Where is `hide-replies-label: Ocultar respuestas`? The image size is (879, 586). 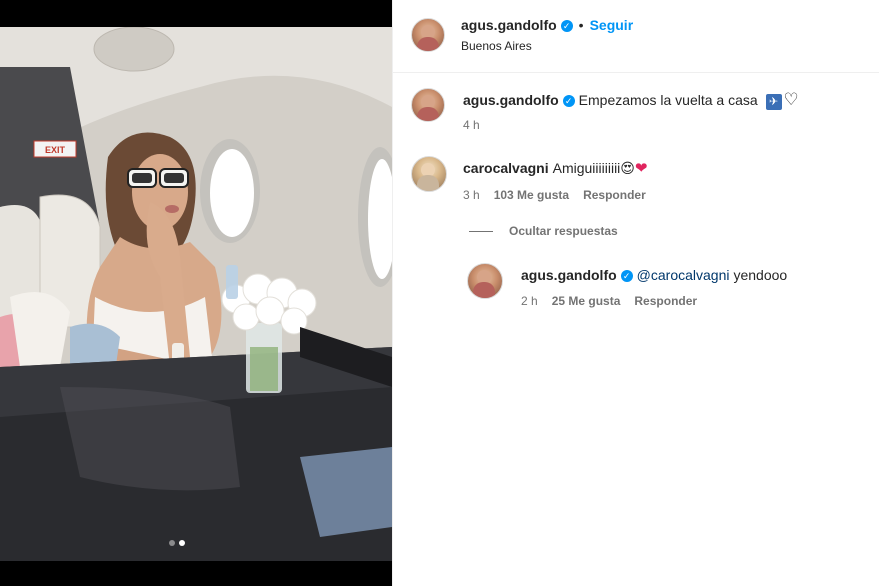 hide-replies-label: Ocultar respuestas is located at coordinates (563, 231).